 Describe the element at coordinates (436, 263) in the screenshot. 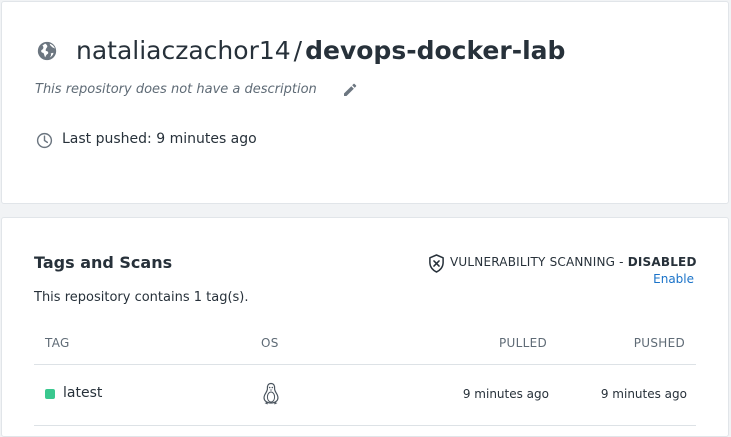

I see `shield-x-icon` at that location.